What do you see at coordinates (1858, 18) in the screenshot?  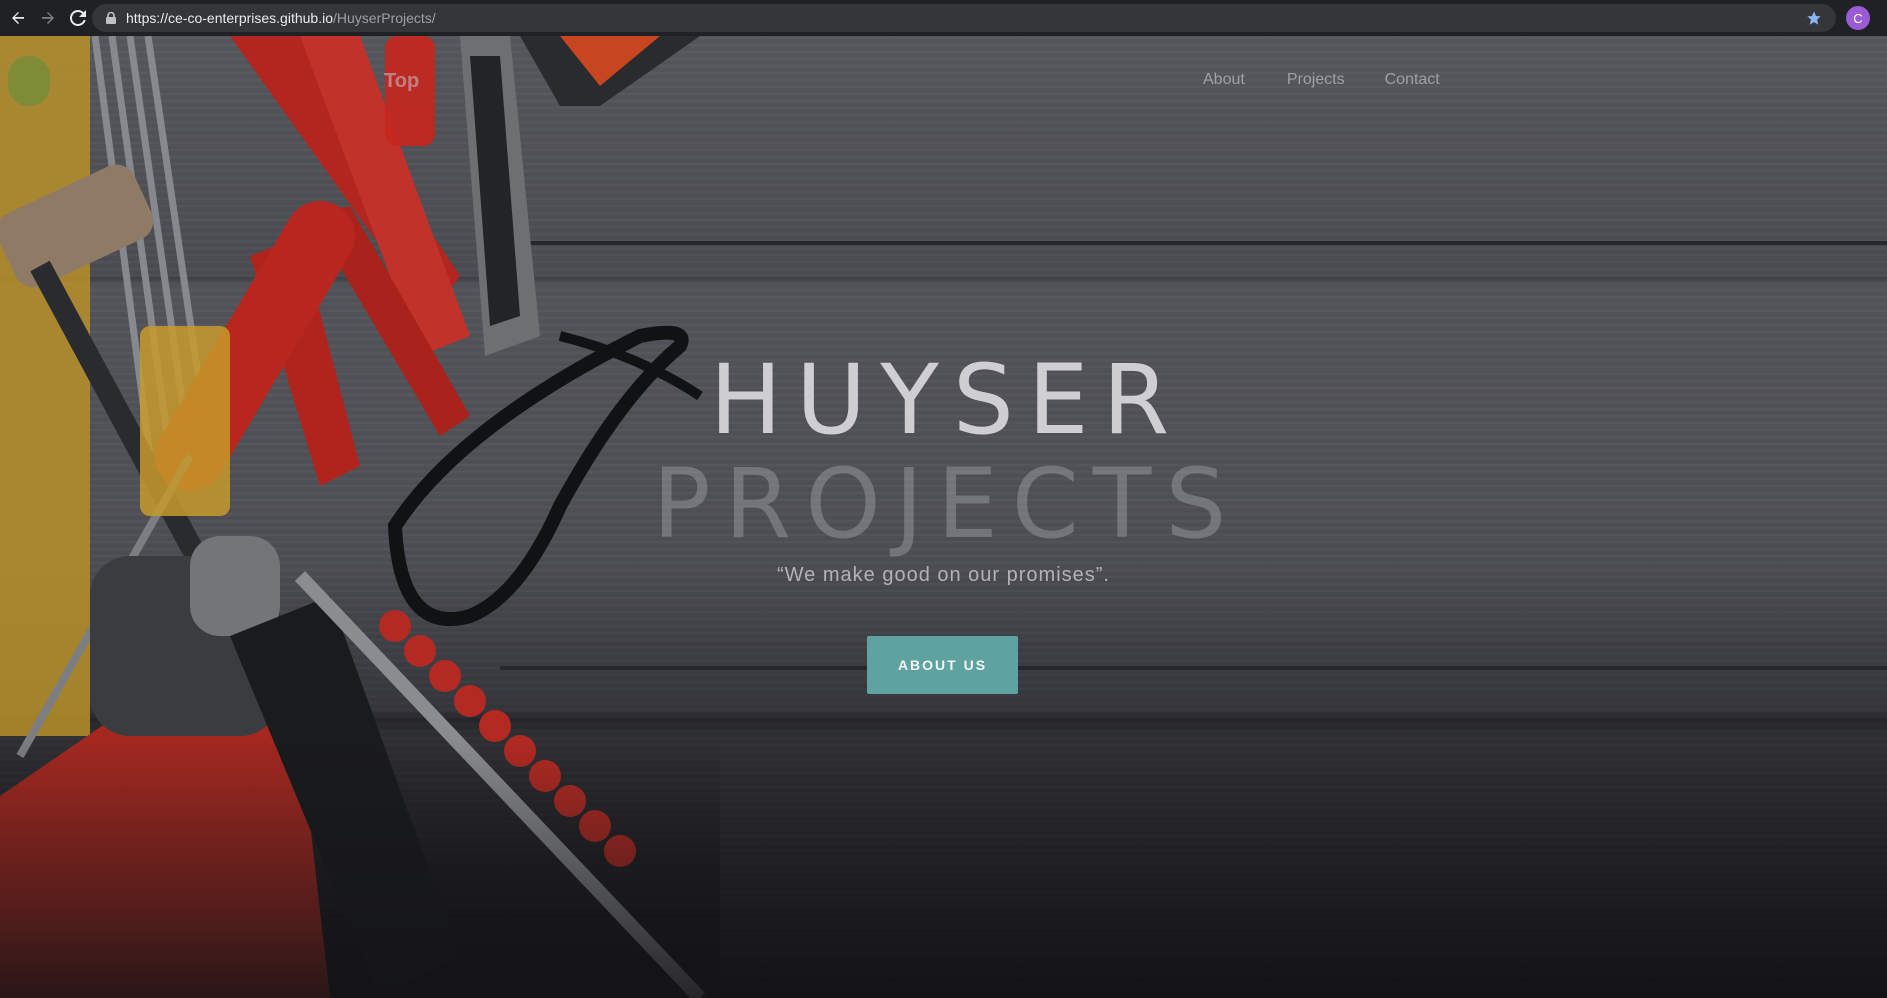 I see `profile-avatar: C` at bounding box center [1858, 18].